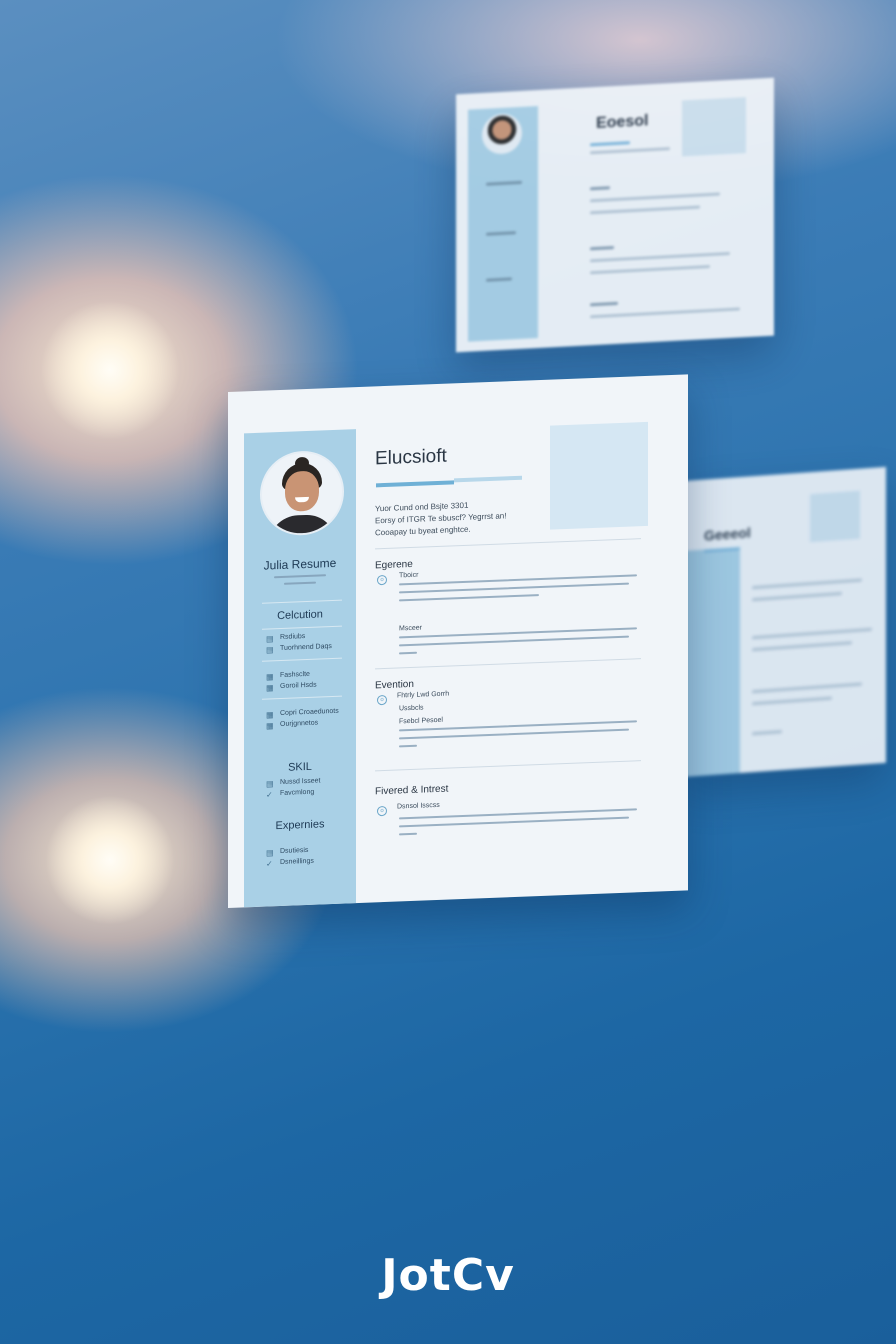  Describe the element at coordinates (835, 516) in the screenshot. I see `back-resume-2-photo-box` at that location.